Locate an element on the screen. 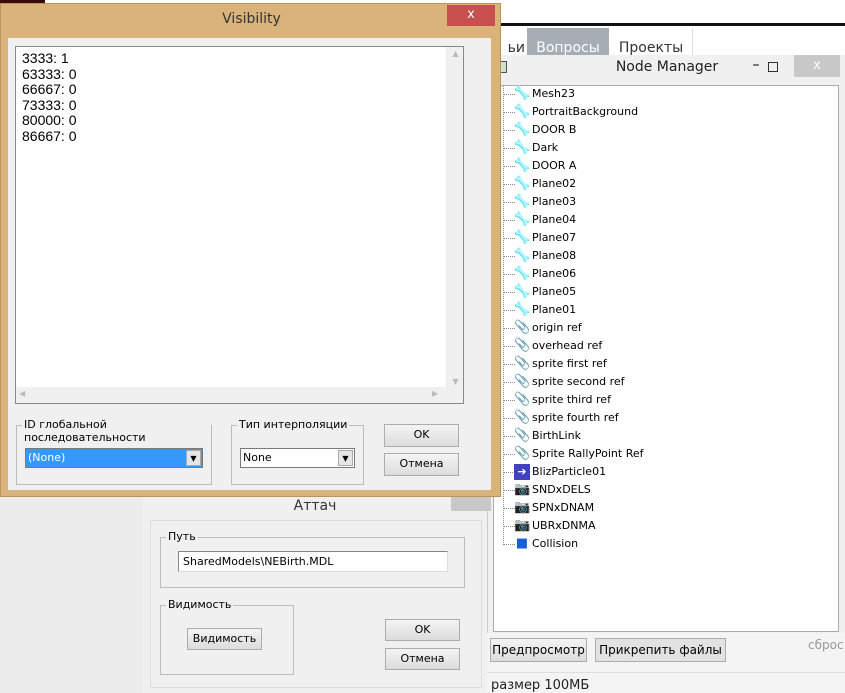 This screenshot has width=845, height=693. tree-node: 🦴 Mesh23 is located at coordinates (666, 94).